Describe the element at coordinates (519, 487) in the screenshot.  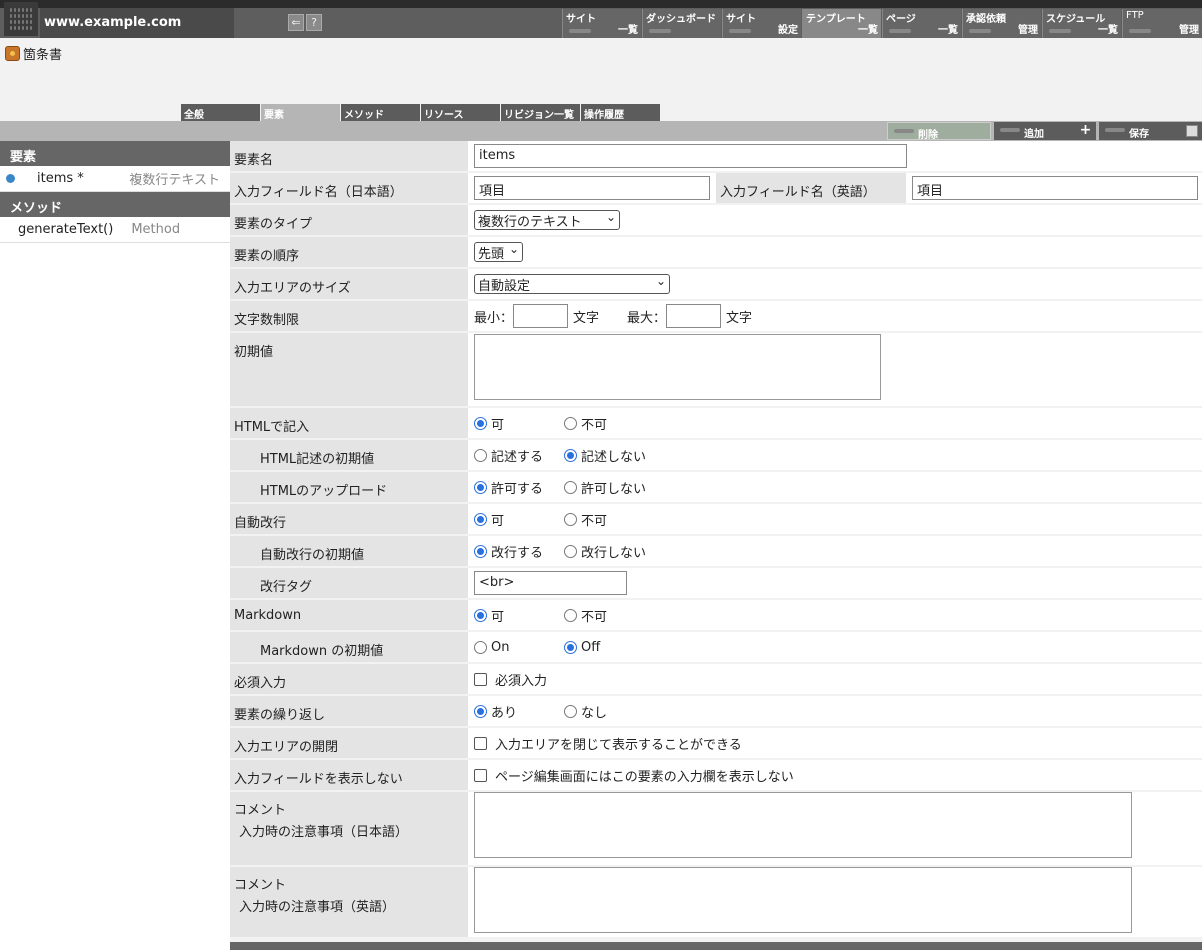
I see `html-upload-allow-radio: 許可する` at that location.